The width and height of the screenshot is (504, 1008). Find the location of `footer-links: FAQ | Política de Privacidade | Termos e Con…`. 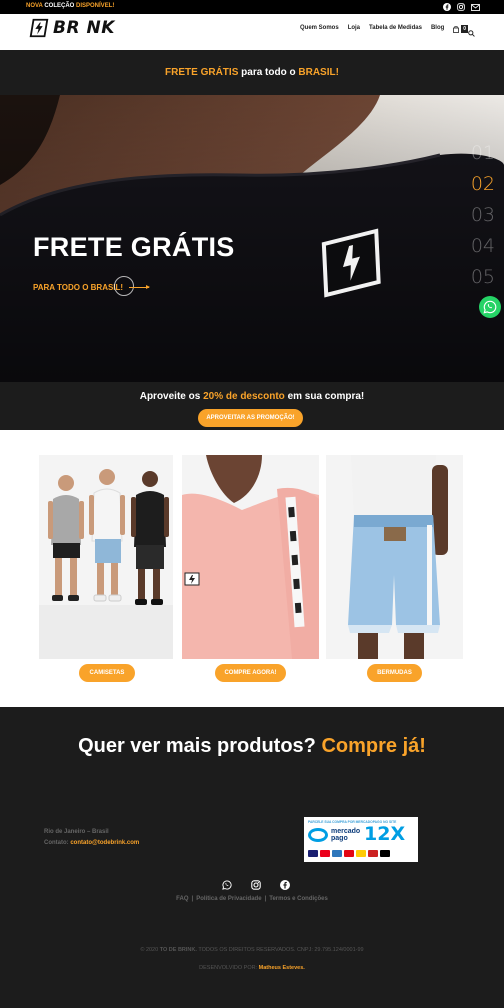

footer-links: FAQ | Política de Privacidade | Termos e Con… is located at coordinates (252, 899).